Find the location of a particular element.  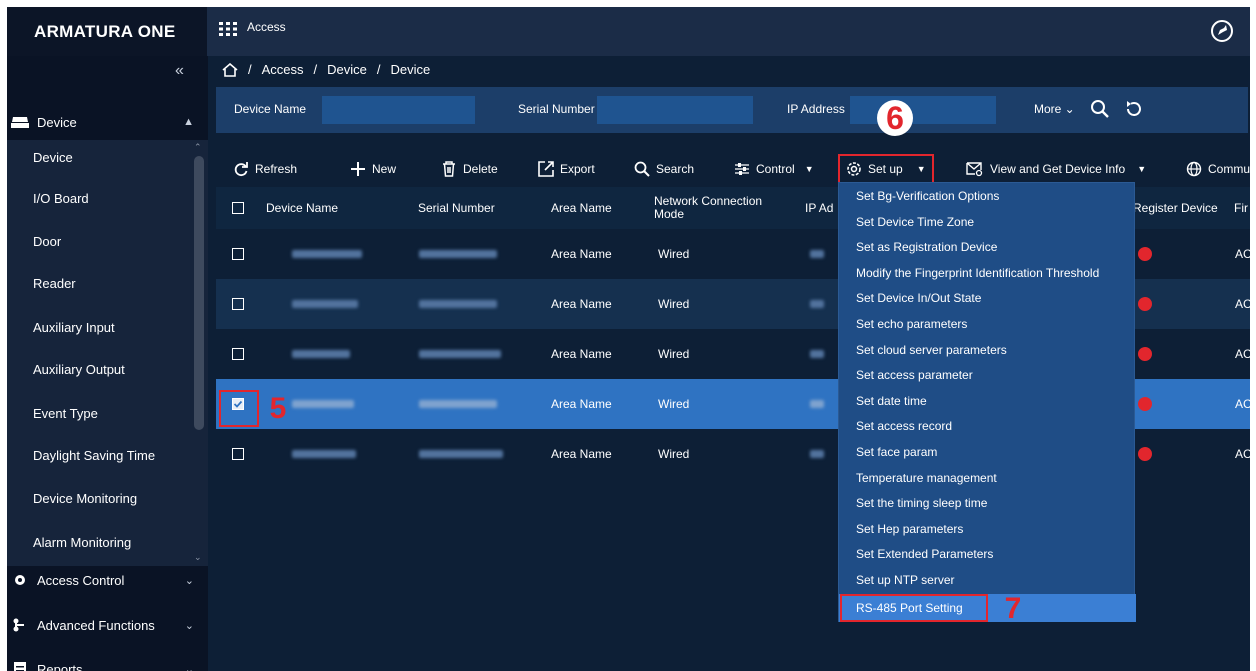

sidebar-item-event-type: Event Type is located at coordinates (65, 413).